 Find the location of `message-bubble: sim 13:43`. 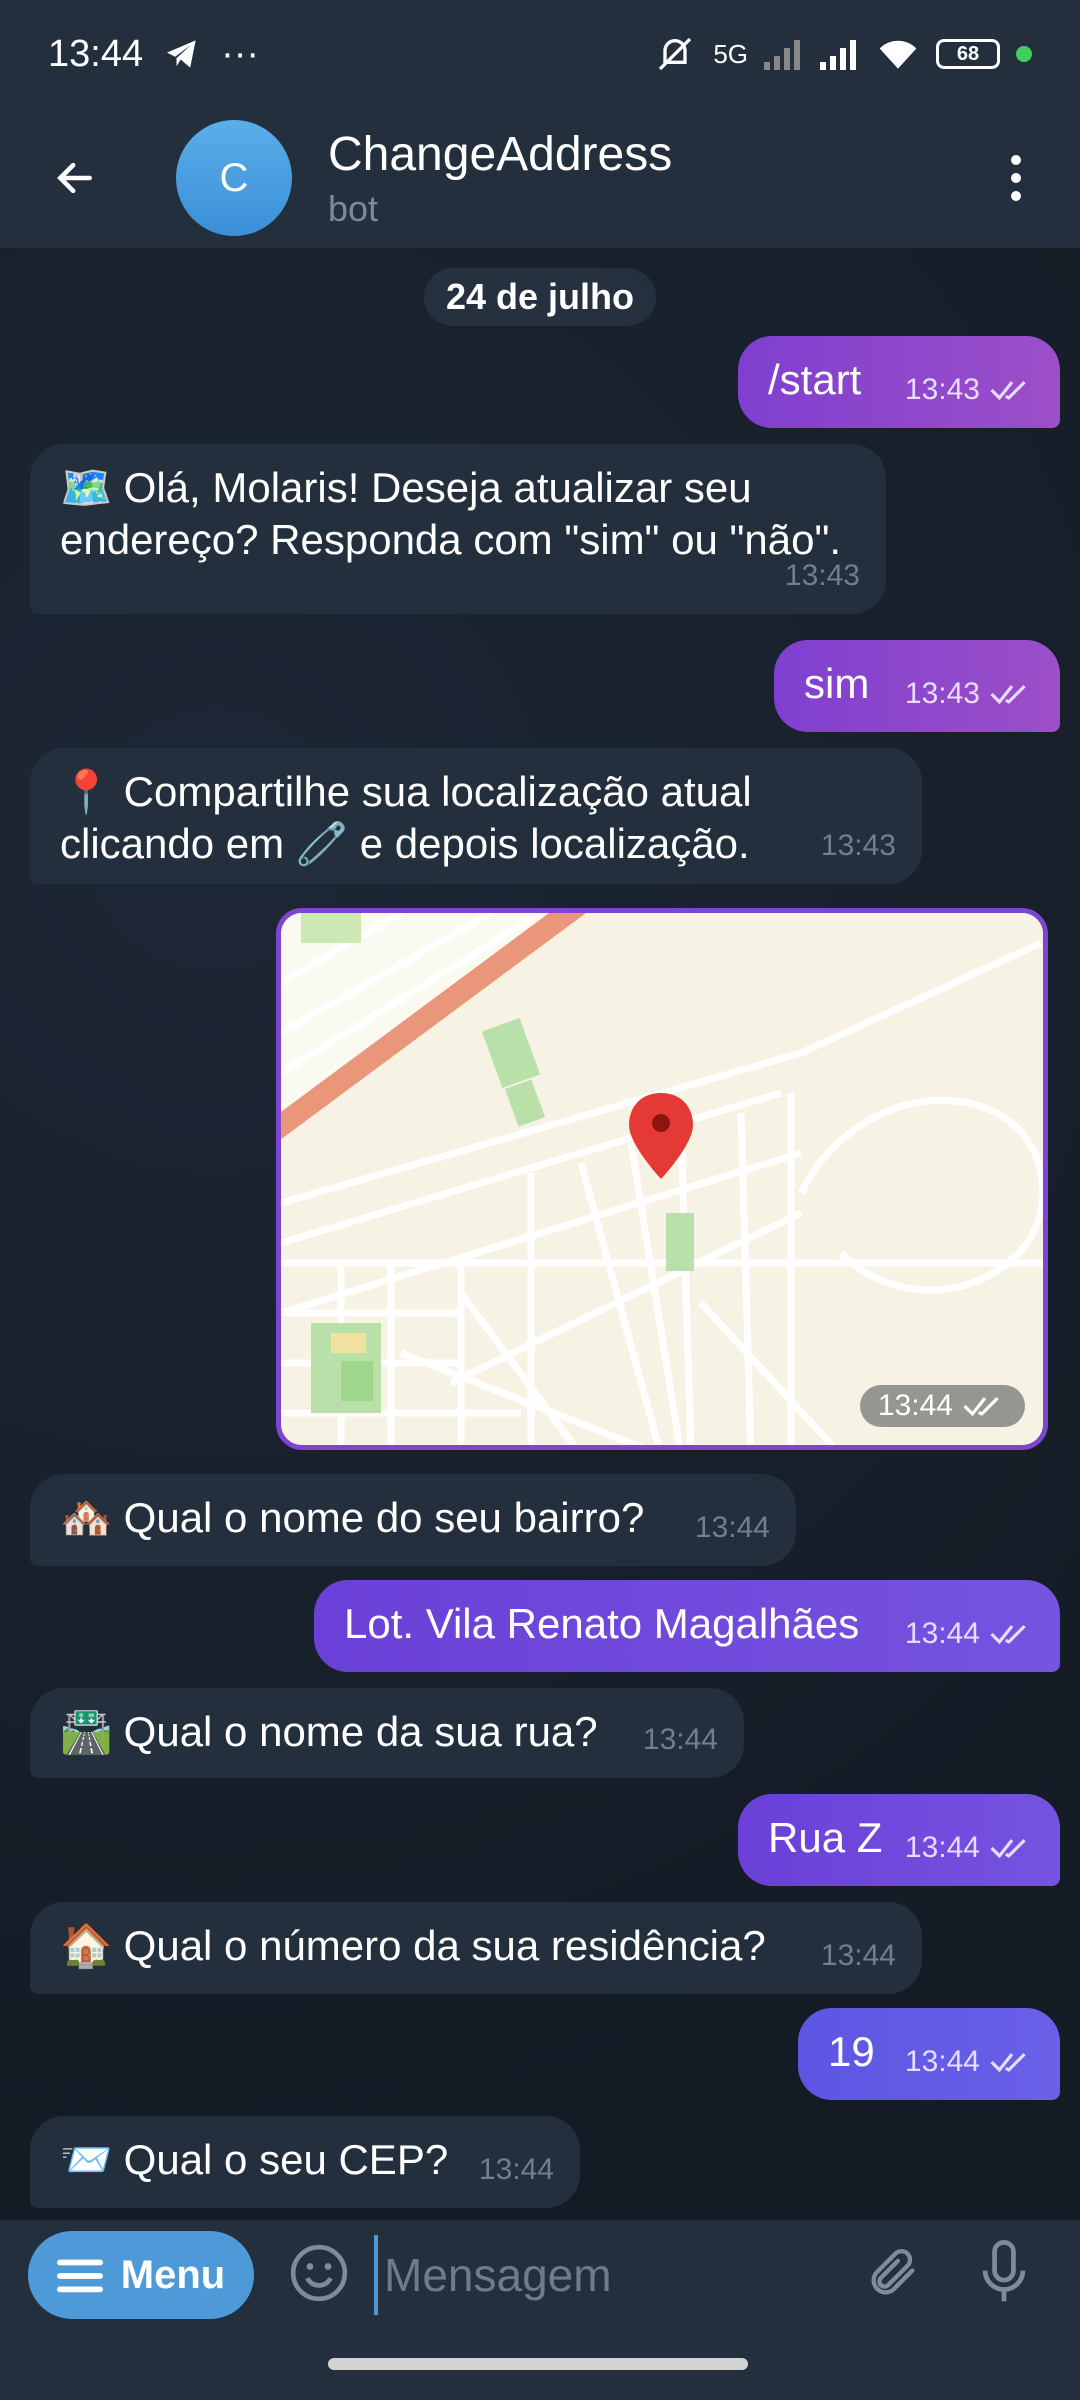

message-bubble: sim 13:43 is located at coordinates (917, 686).